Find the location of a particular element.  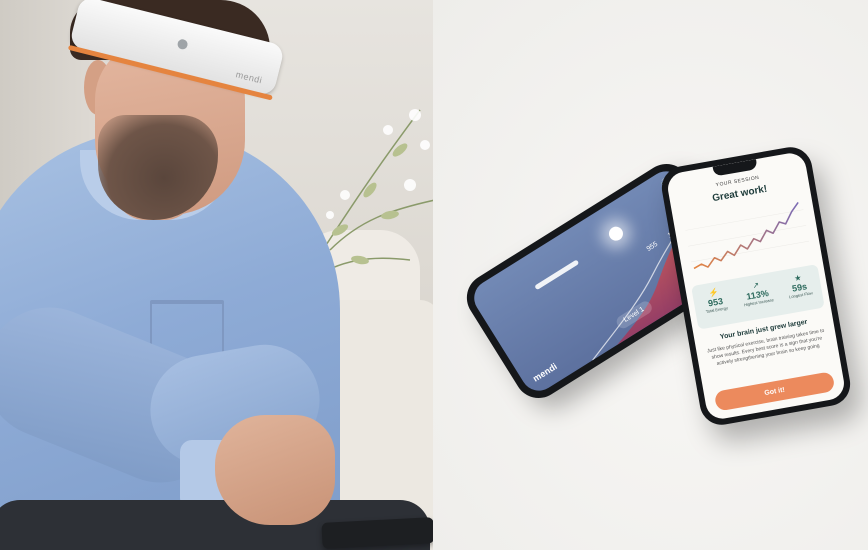

clasped-hands is located at coordinates (275, 470).